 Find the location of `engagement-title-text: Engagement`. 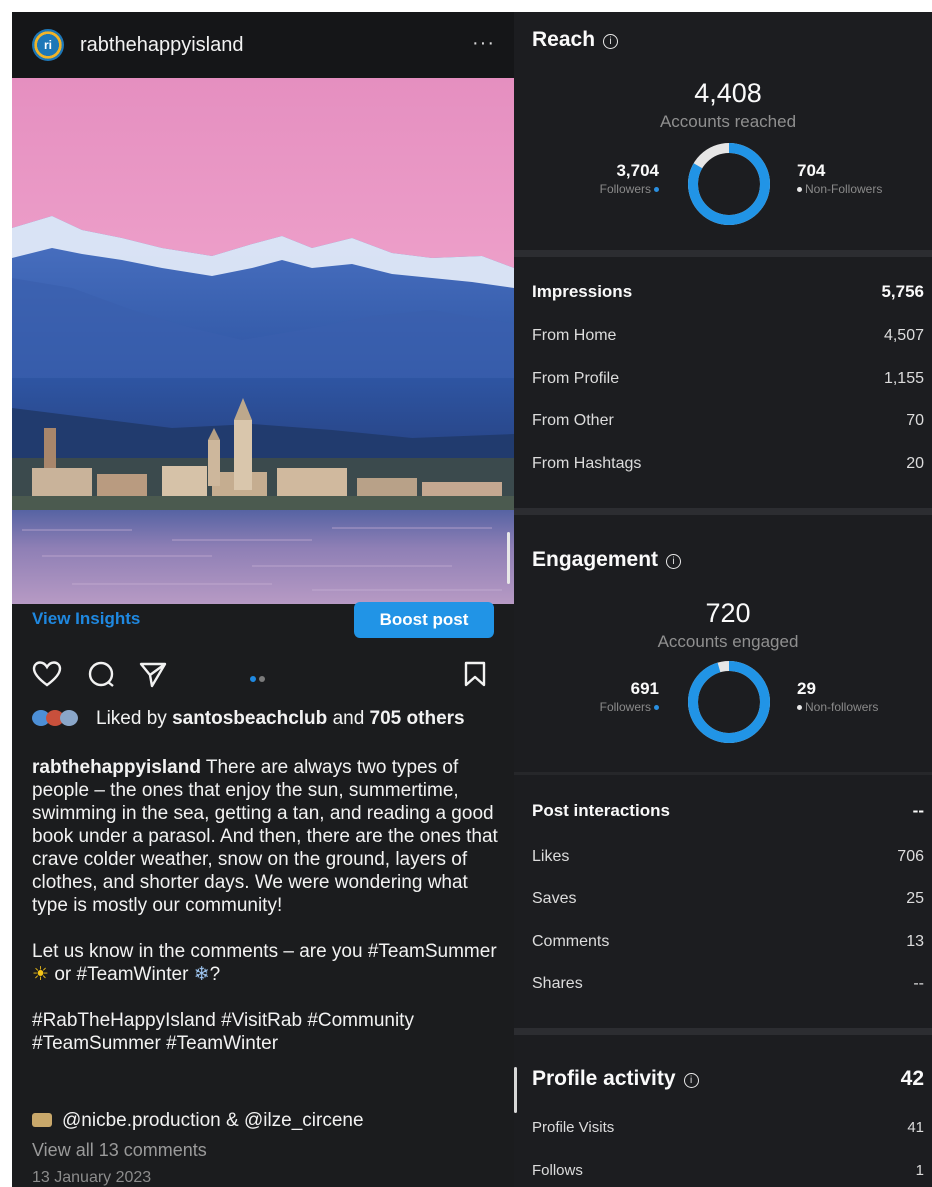

engagement-title-text: Engagement is located at coordinates (595, 559).